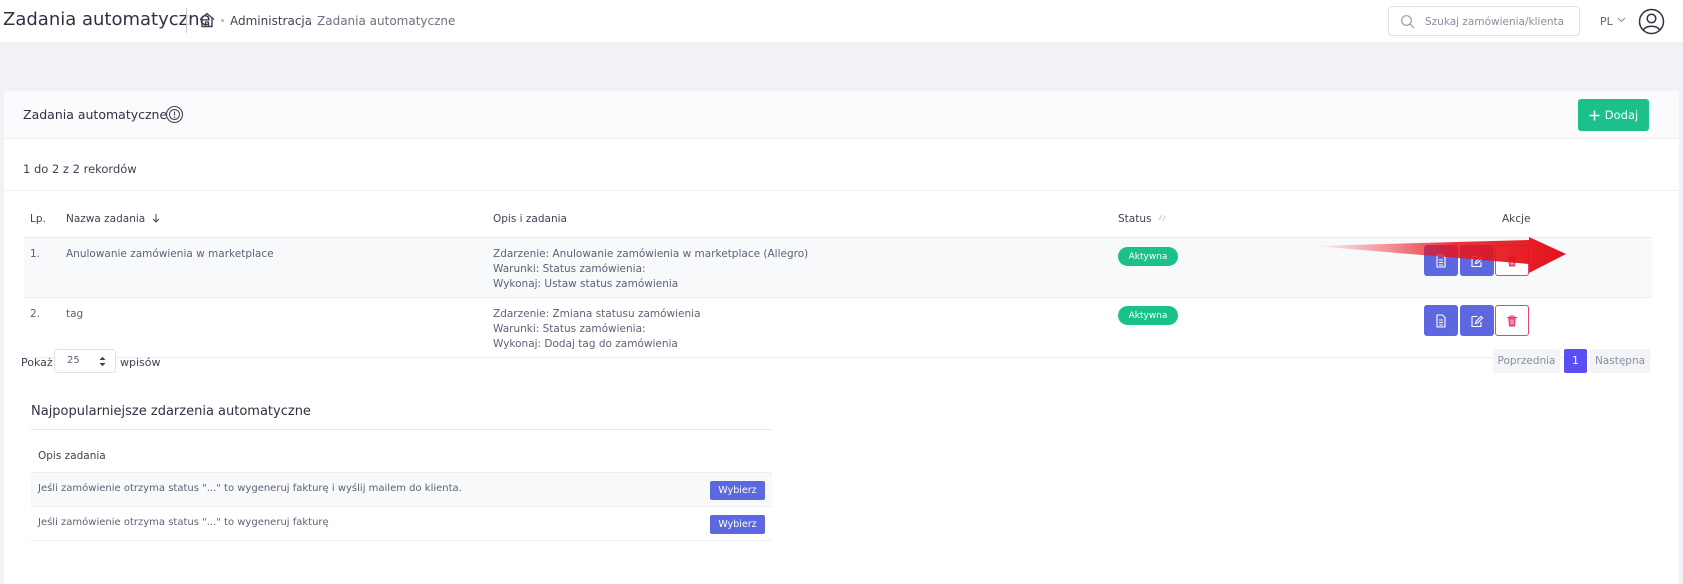  I want to click on column-header-description: Opis i zadania, so click(530, 219).